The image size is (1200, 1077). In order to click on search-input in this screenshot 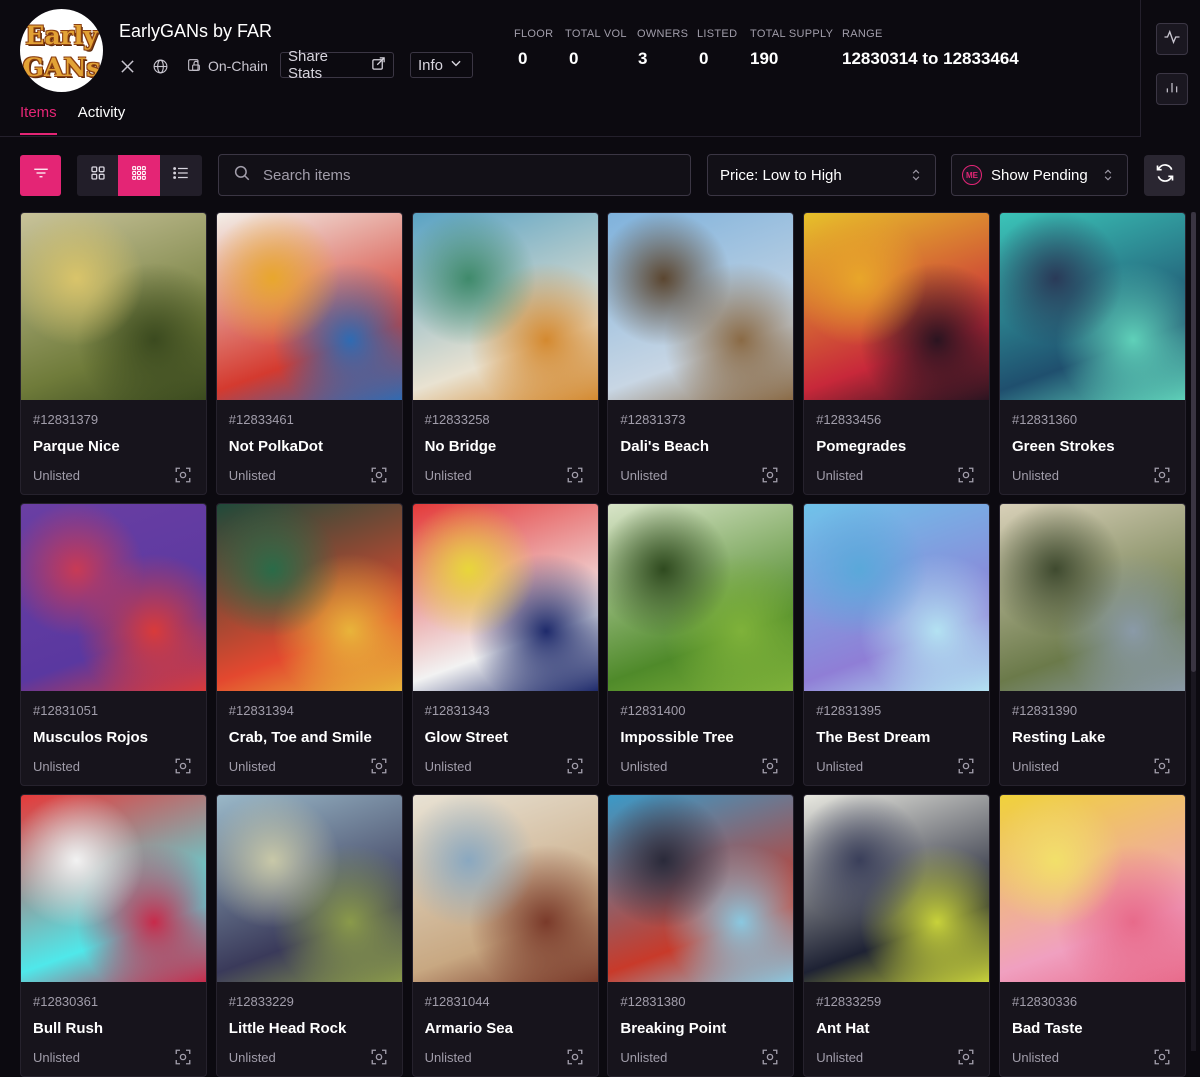, I will do `click(461, 175)`.